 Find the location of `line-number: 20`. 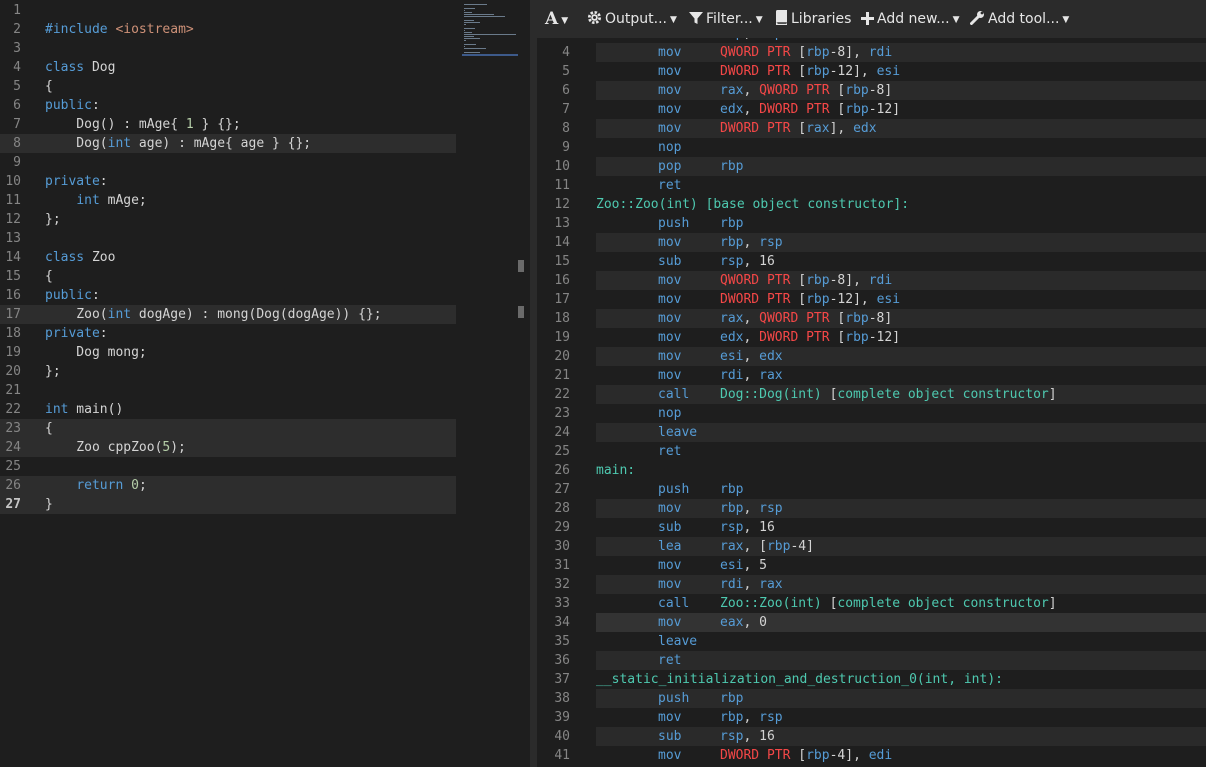

line-number: 20 is located at coordinates (562, 356).